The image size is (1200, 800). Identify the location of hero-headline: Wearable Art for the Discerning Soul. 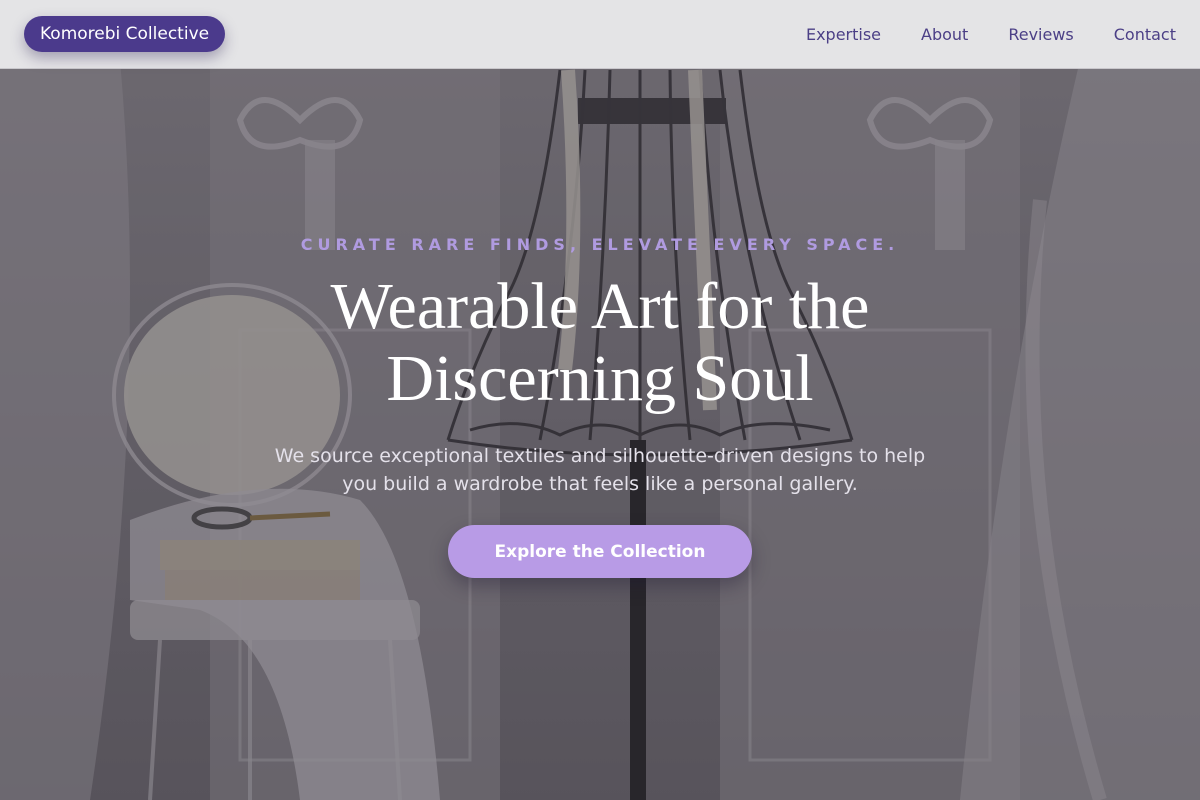
(600, 343).